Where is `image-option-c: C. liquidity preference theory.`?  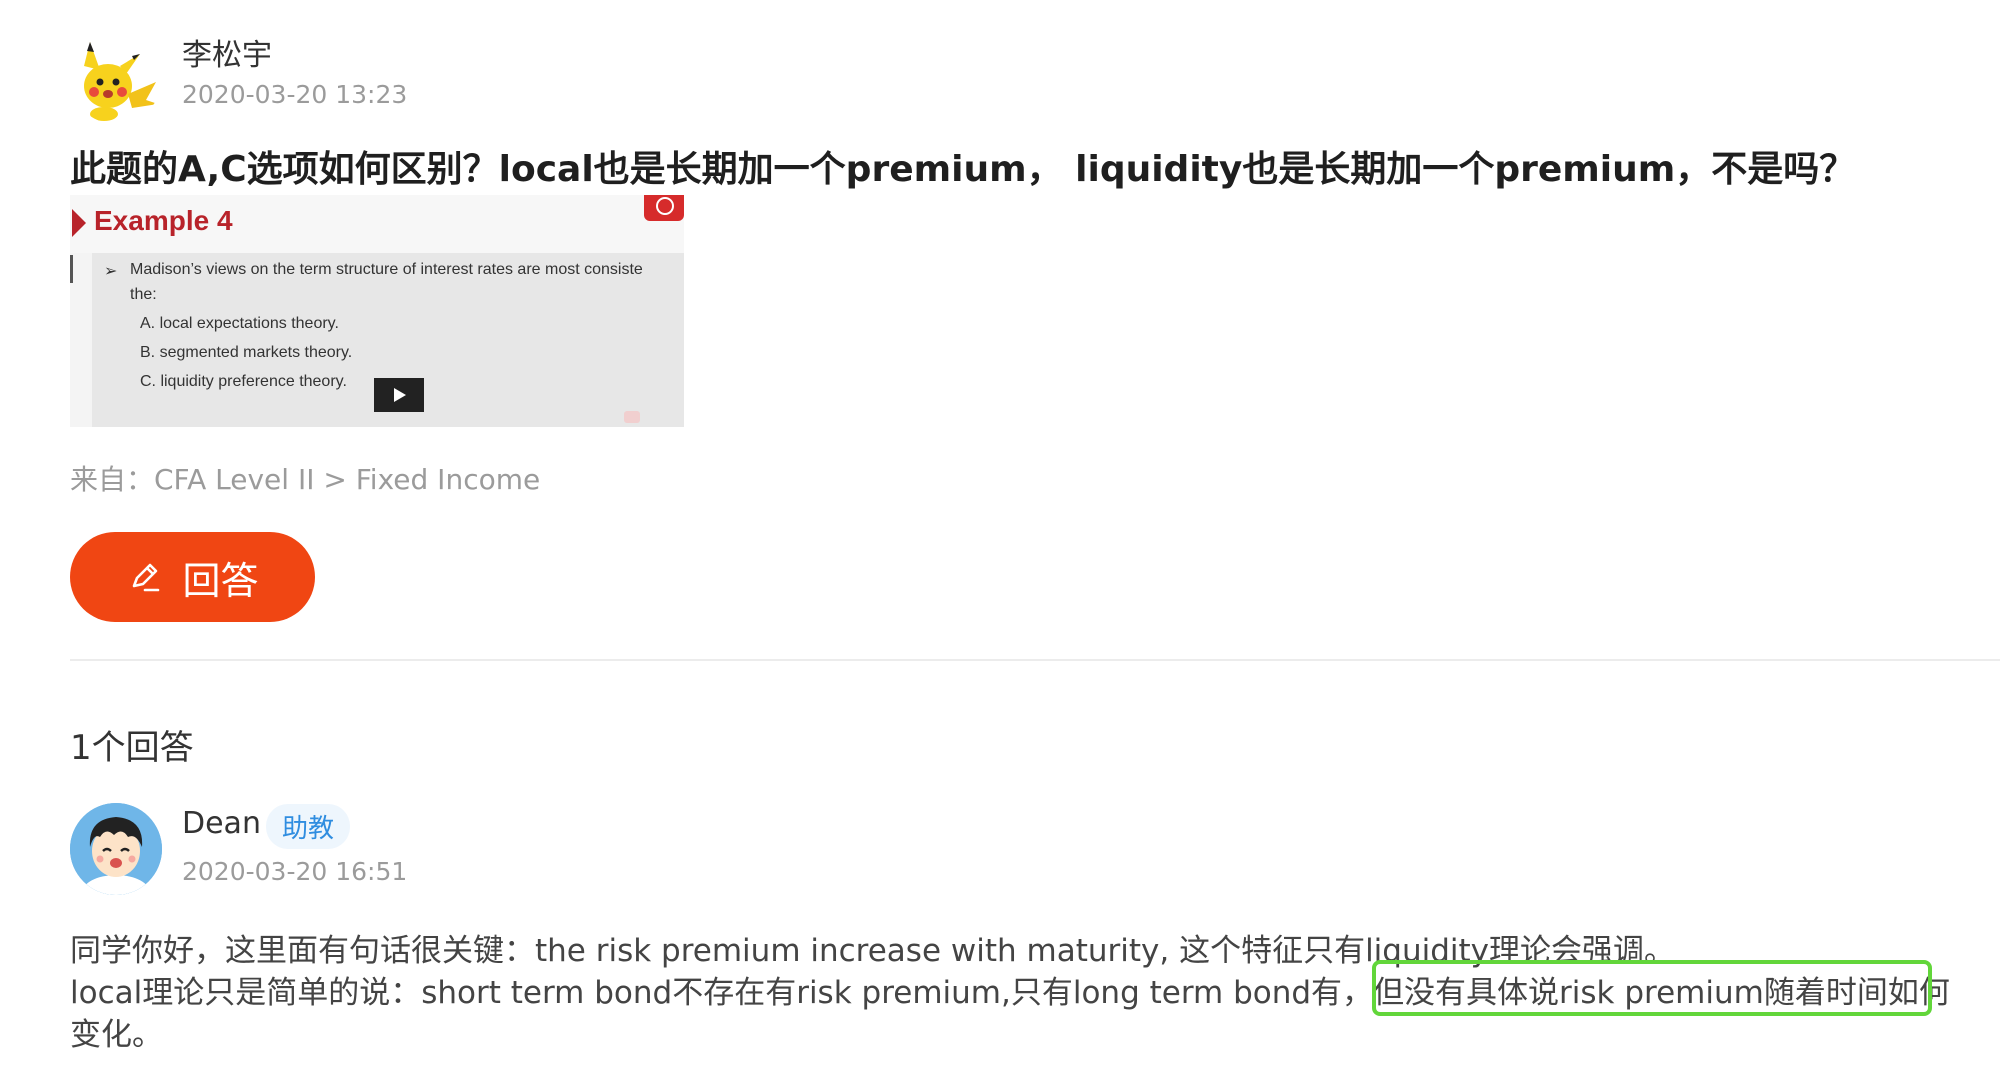 image-option-c: C. liquidity preference theory. is located at coordinates (243, 381).